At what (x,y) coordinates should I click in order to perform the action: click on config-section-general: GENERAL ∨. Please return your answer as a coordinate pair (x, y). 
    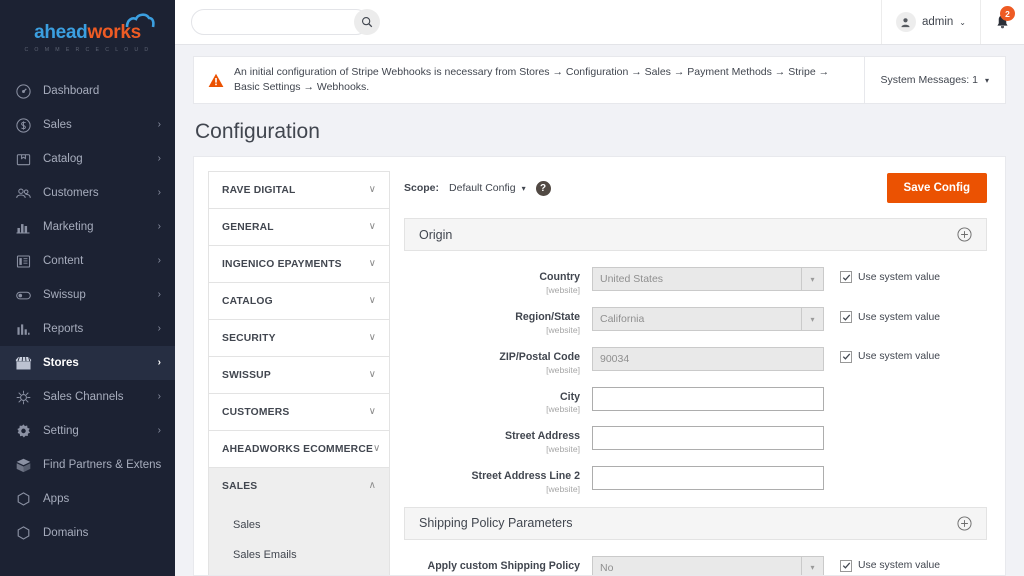
    Looking at the image, I should click on (299, 227).